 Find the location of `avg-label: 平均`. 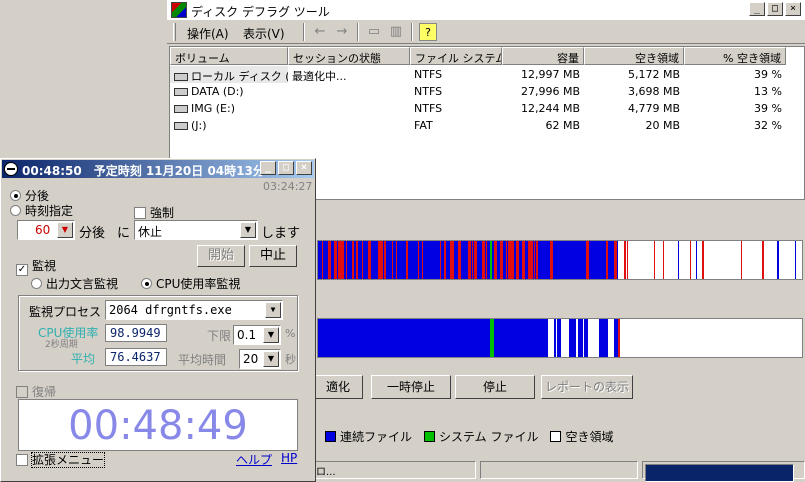

avg-label: 平均 is located at coordinates (83, 359).